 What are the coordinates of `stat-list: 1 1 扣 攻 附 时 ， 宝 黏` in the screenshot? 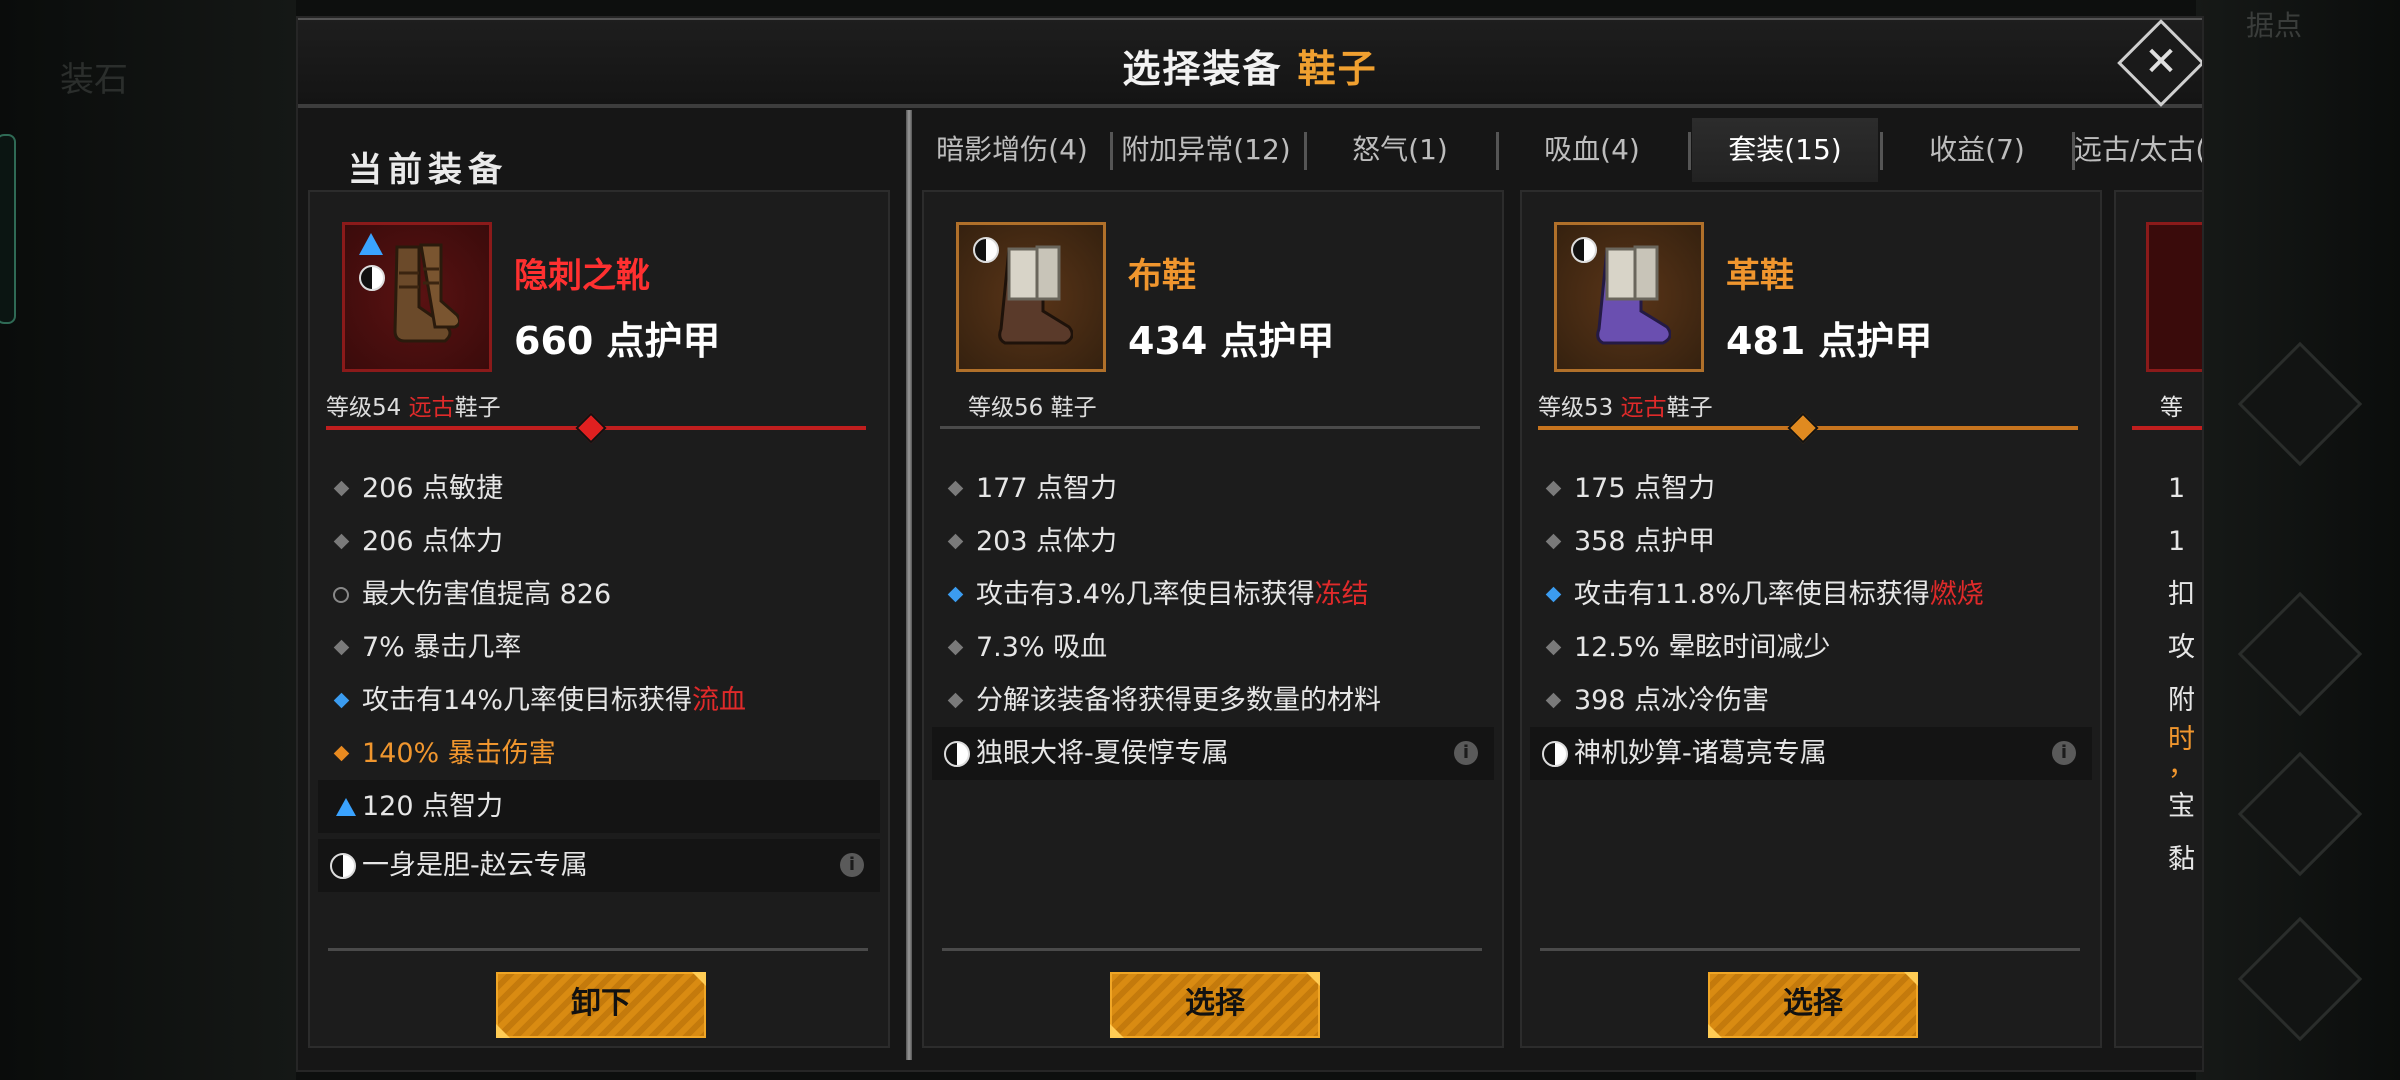 It's located at (2159, 674).